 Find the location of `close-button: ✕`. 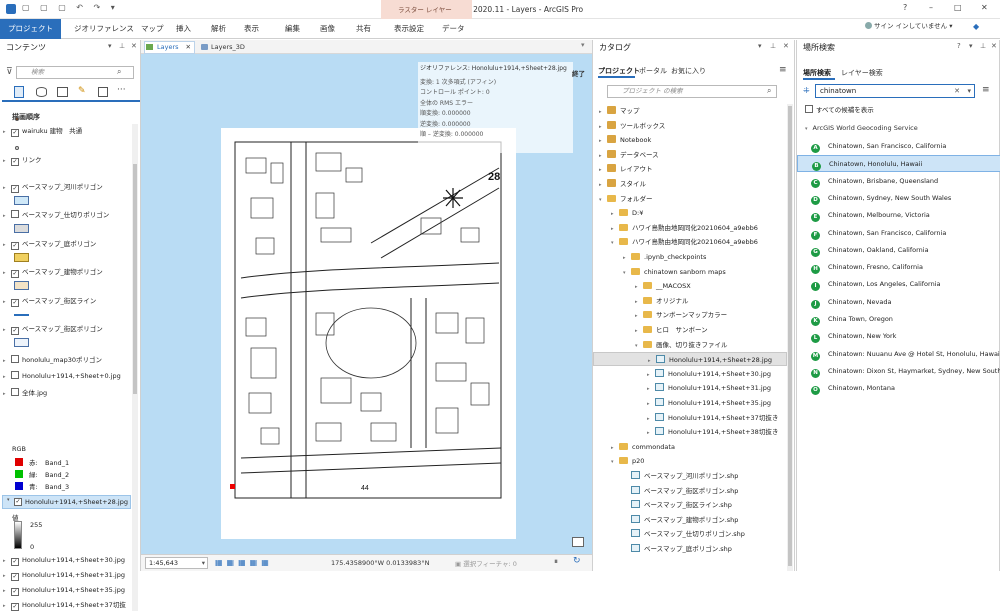

close-button: ✕ is located at coordinates (984, 7).